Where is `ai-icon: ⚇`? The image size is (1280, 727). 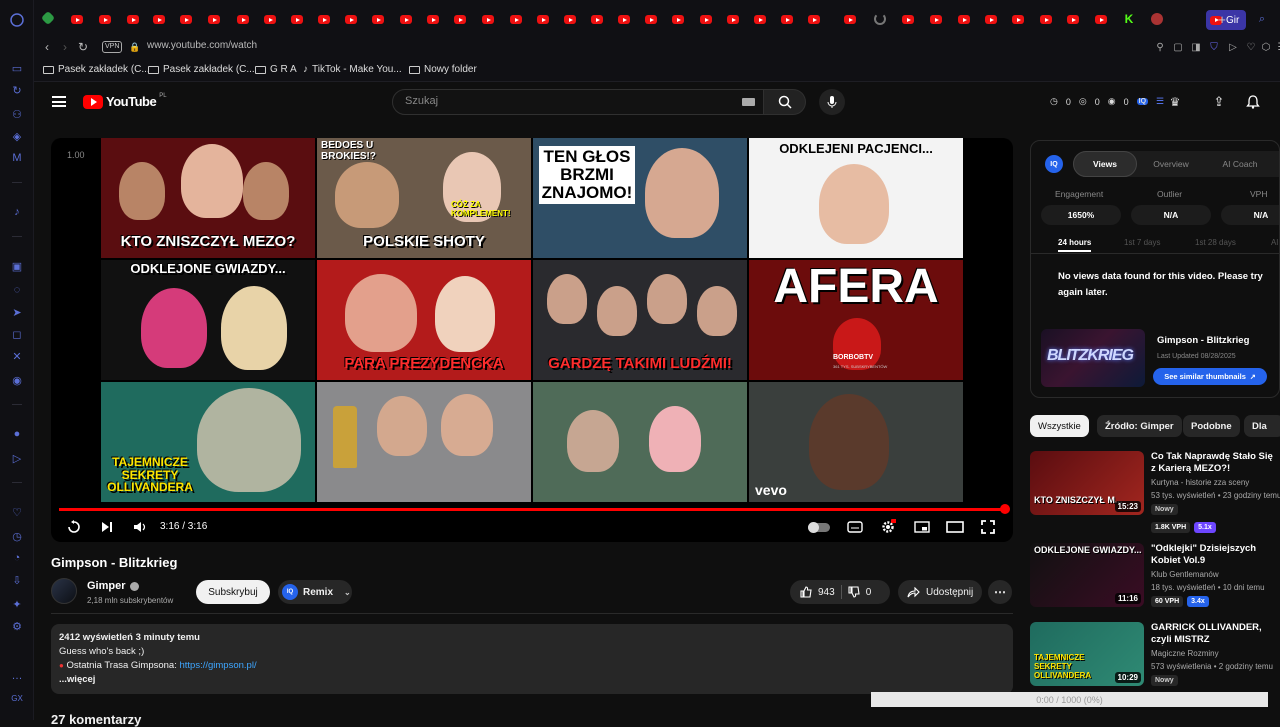 ai-icon: ⚇ is located at coordinates (17, 114).